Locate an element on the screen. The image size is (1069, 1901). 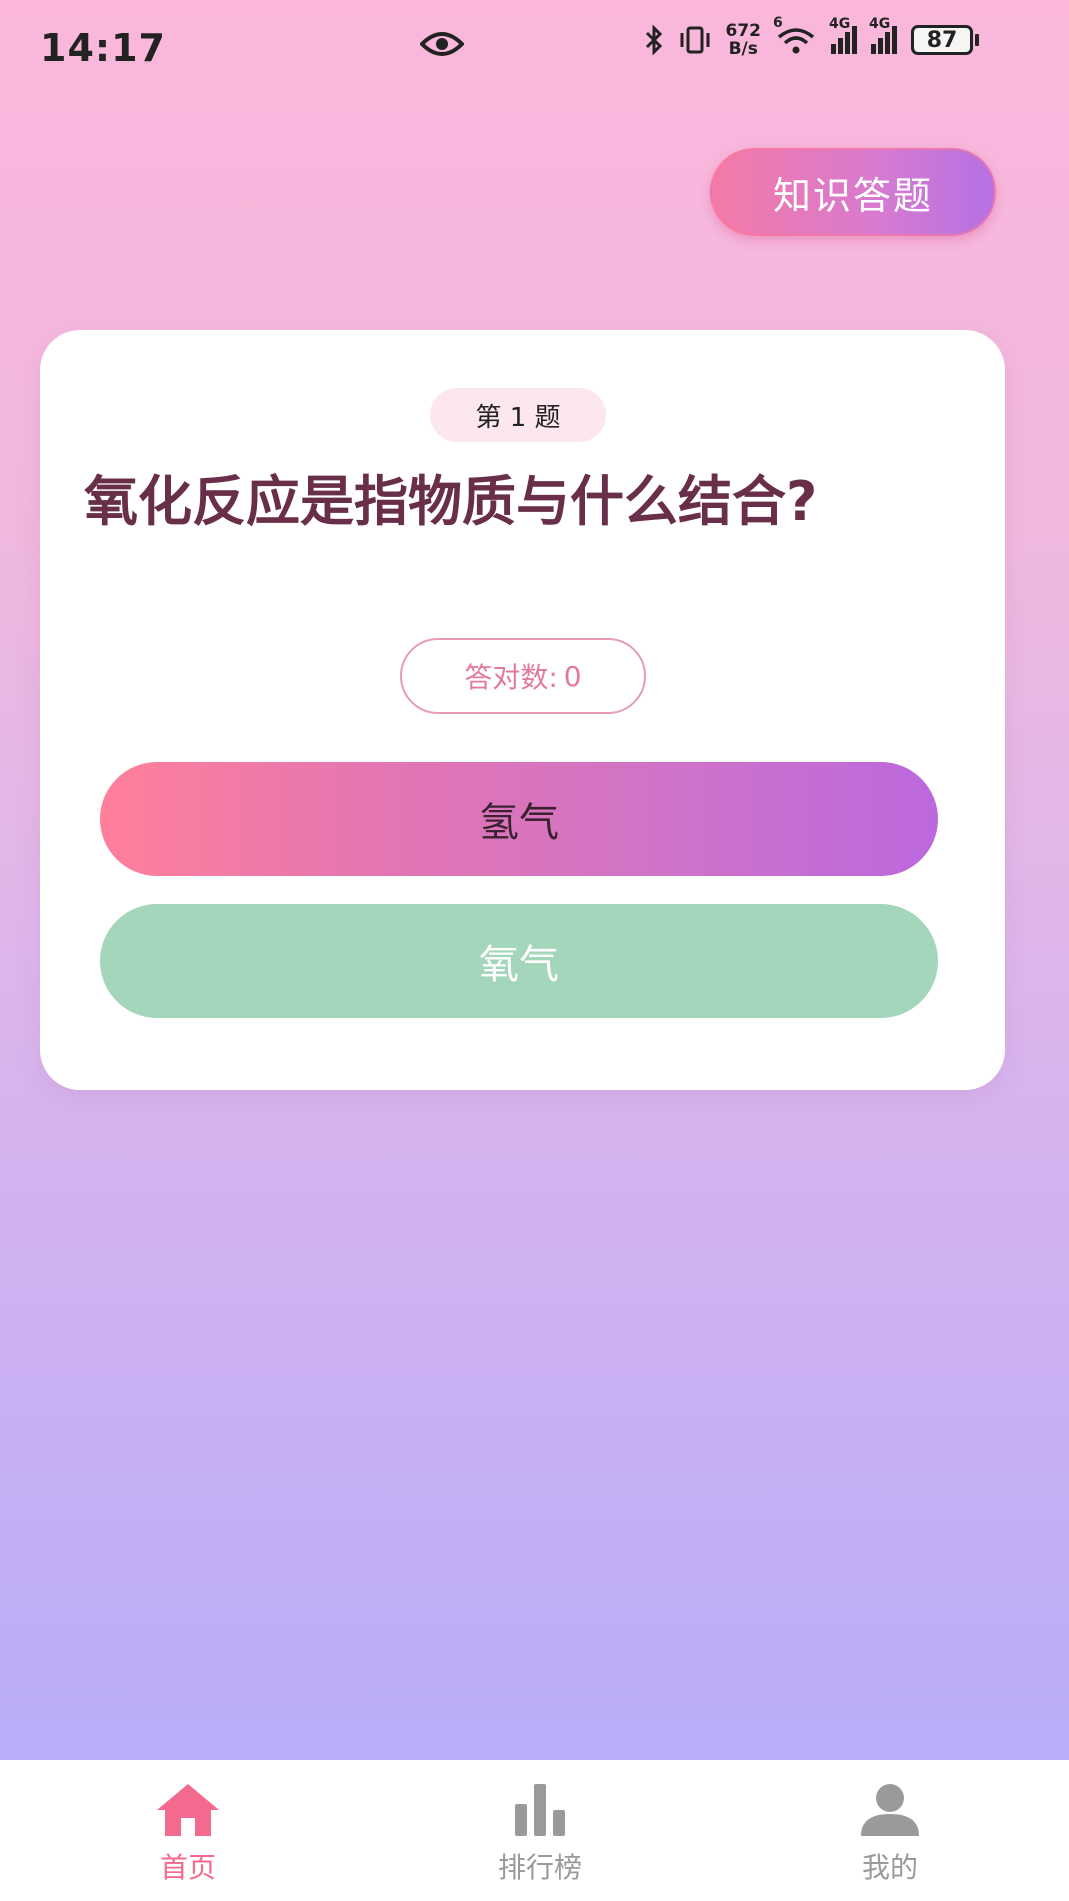
knowledge-quiz-button: 知识答题 is located at coordinates (853, 192).